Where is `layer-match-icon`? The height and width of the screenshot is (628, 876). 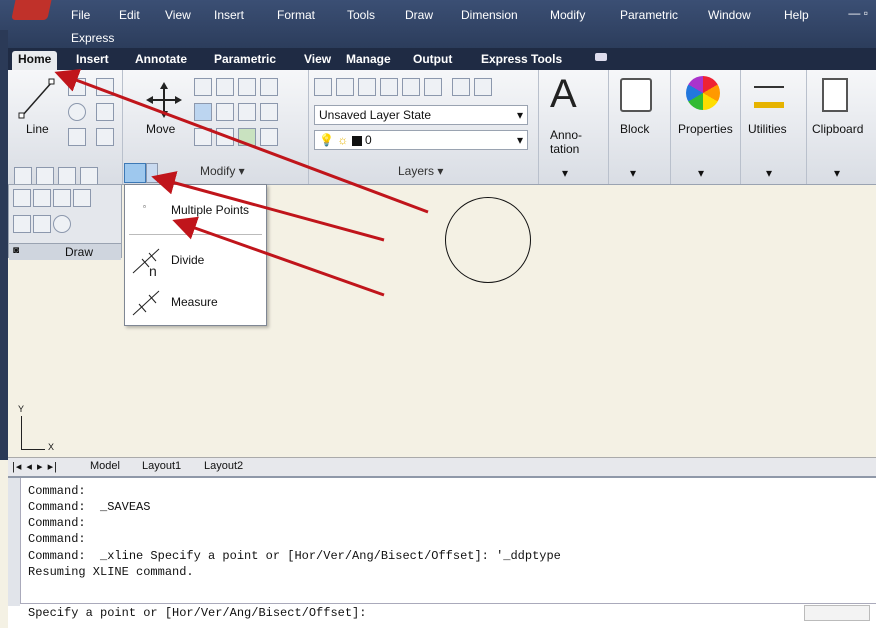
layer-match-icon is located at coordinates (367, 87).